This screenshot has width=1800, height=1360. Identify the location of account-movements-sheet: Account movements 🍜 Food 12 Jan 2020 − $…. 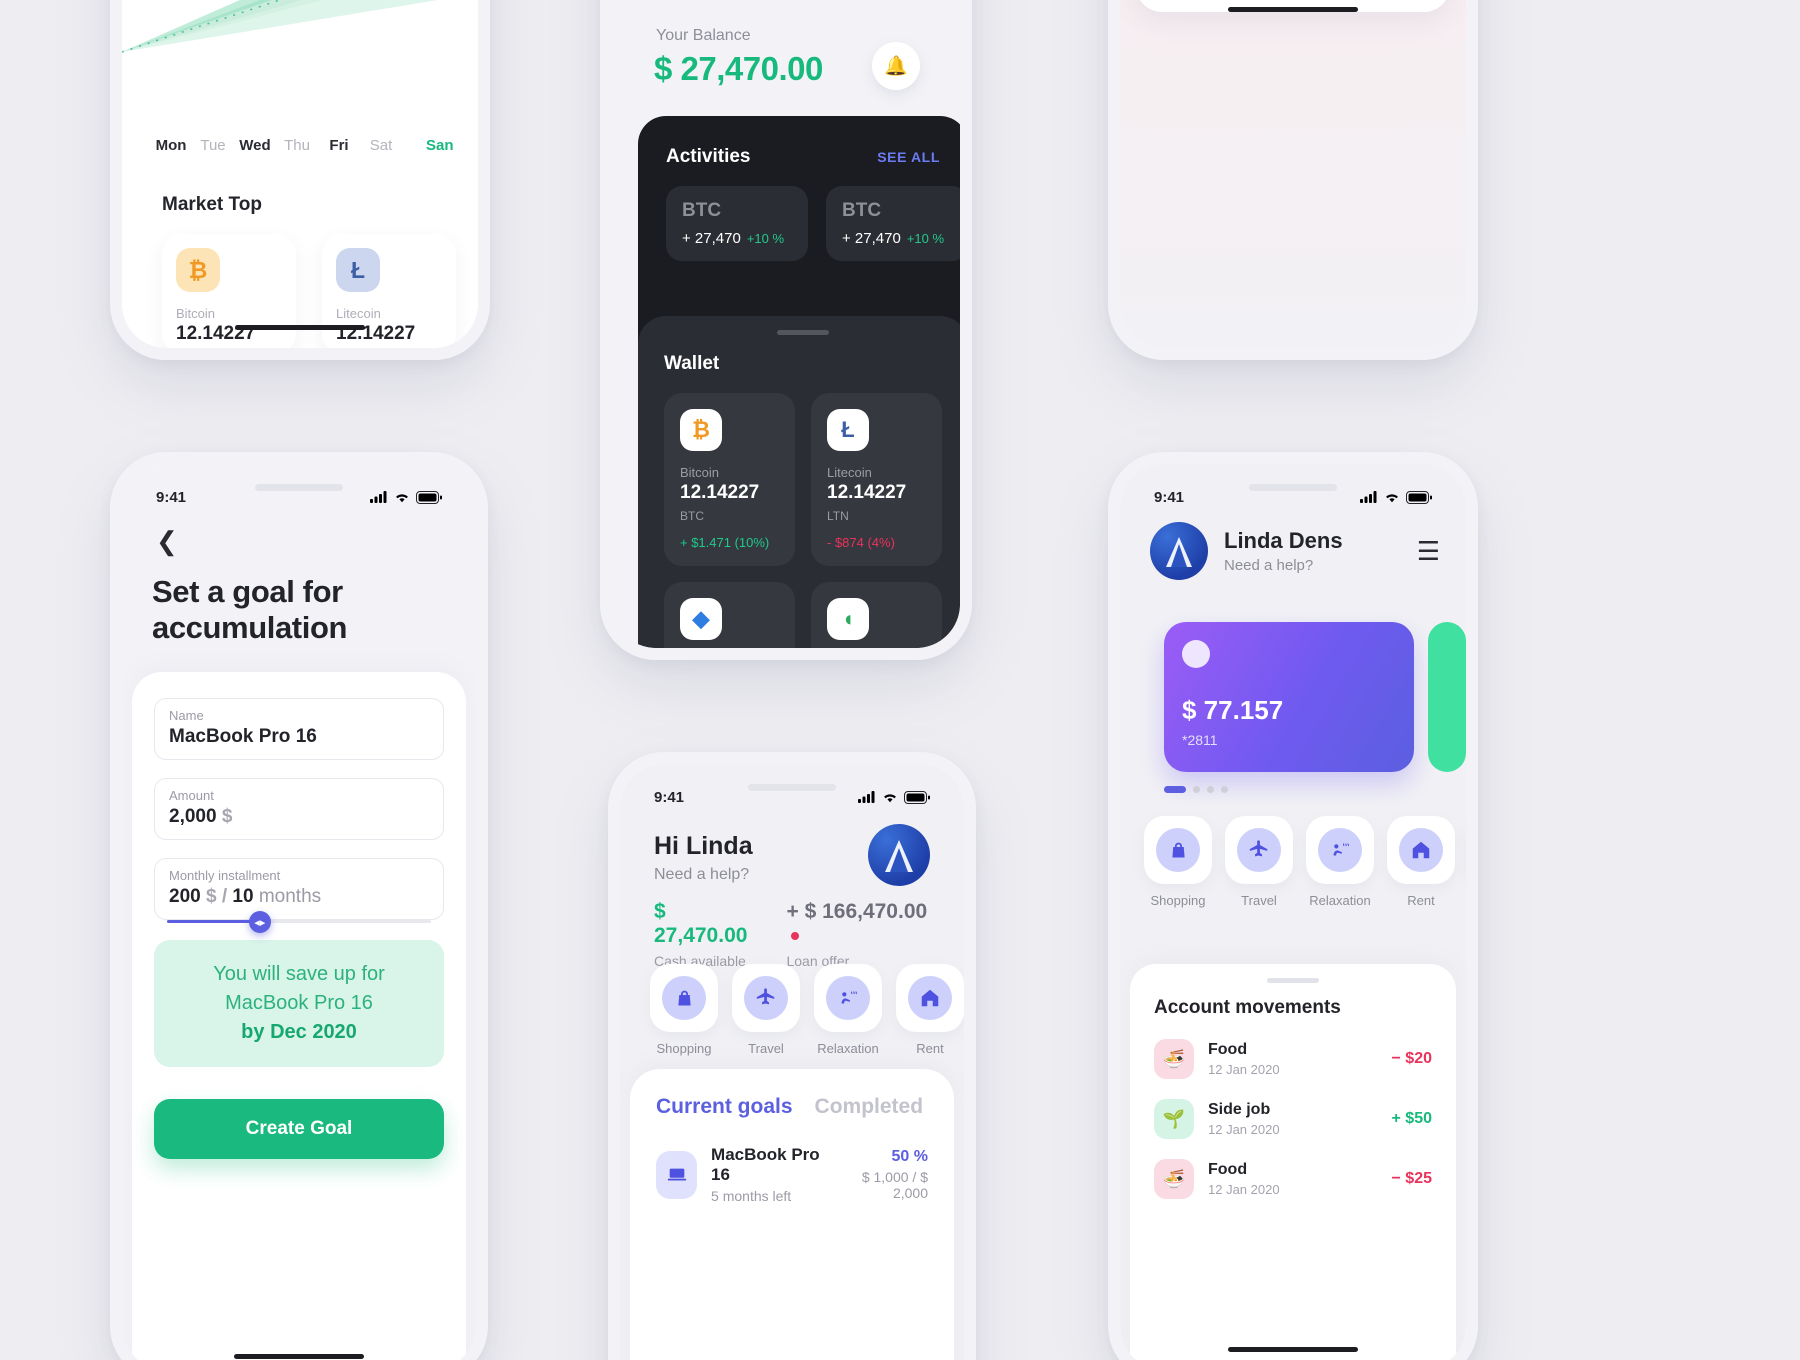
(1293, 1162).